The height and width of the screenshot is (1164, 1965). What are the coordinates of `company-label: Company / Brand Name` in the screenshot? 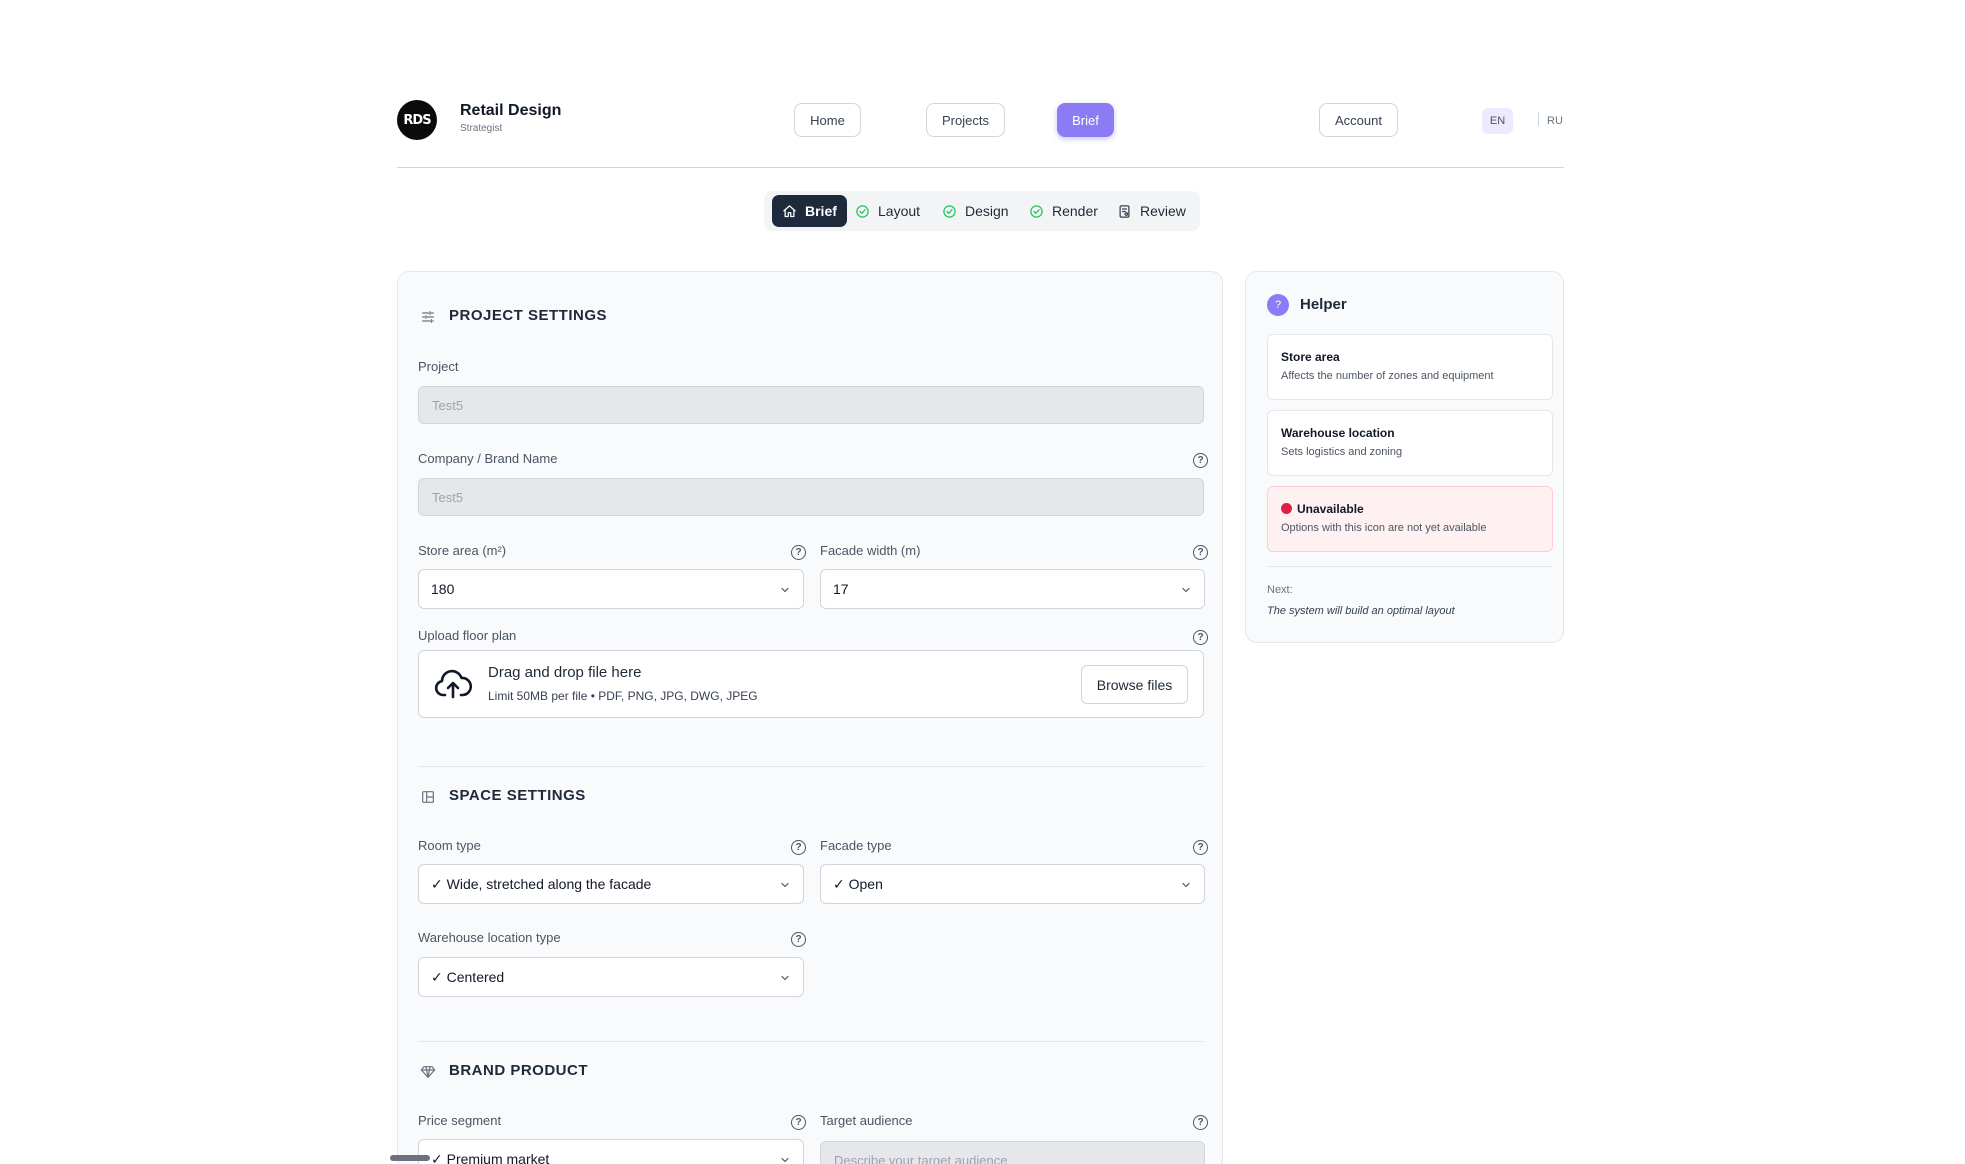 It's located at (488, 458).